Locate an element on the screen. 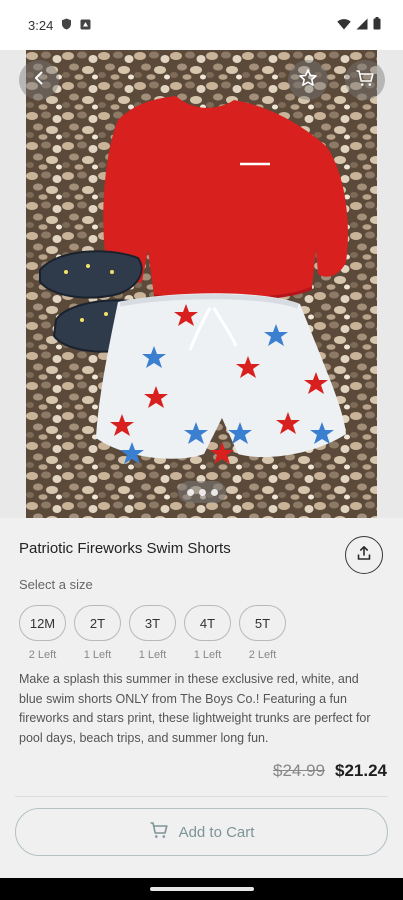 The image size is (403, 900). home-indicator is located at coordinates (201, 889).